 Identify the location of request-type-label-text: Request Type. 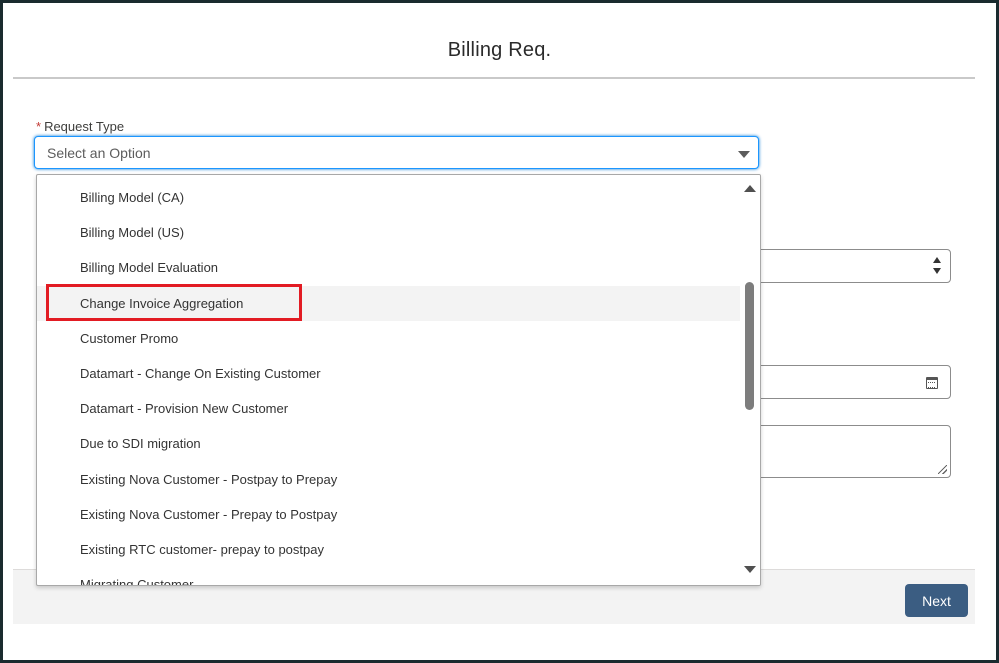
(84, 126).